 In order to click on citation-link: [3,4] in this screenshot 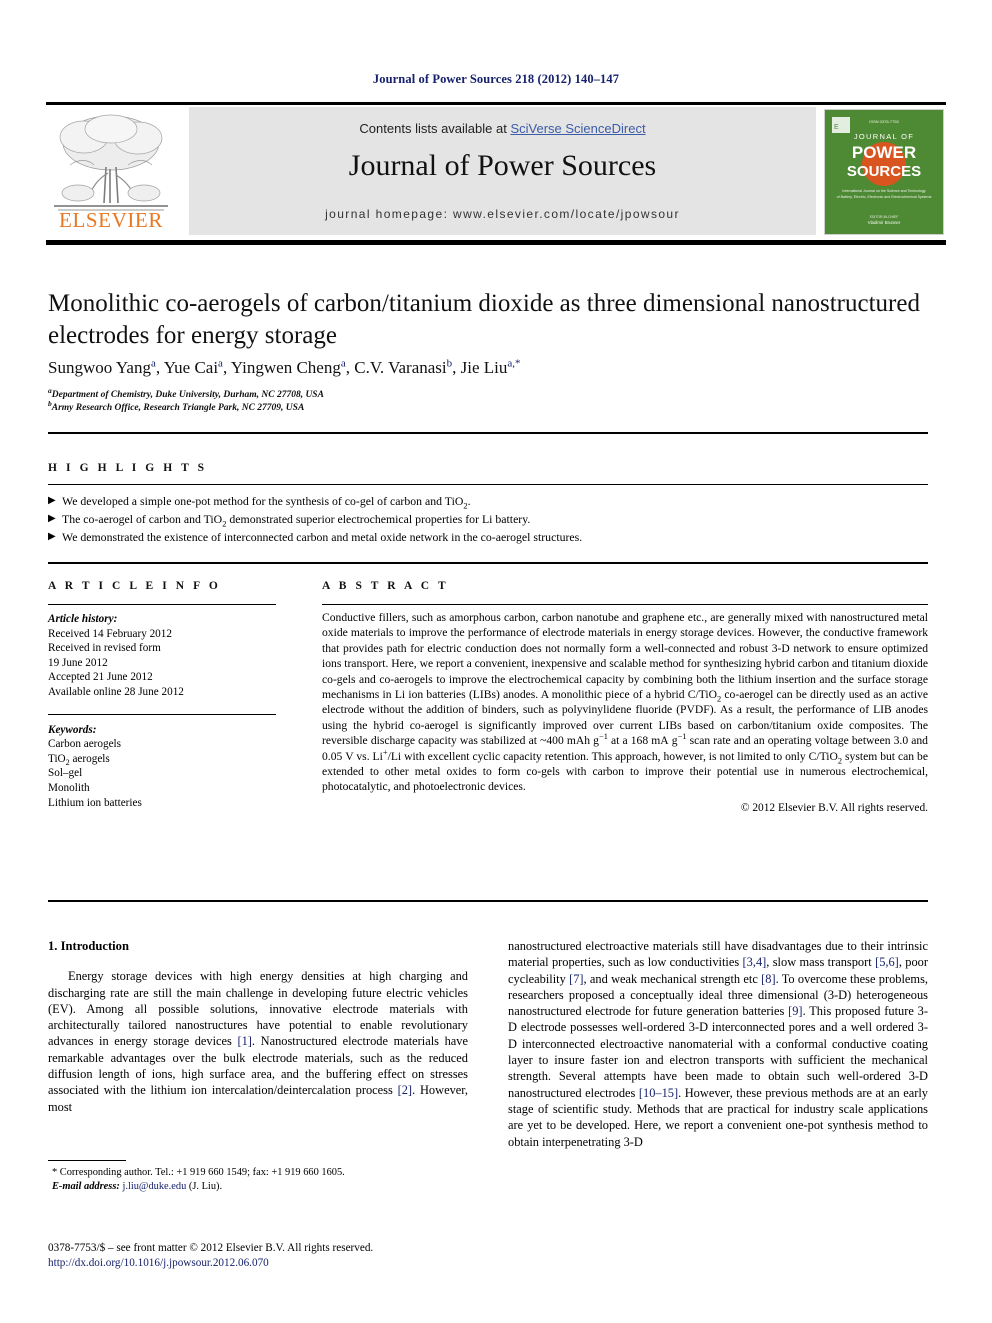, I will do `click(755, 962)`.